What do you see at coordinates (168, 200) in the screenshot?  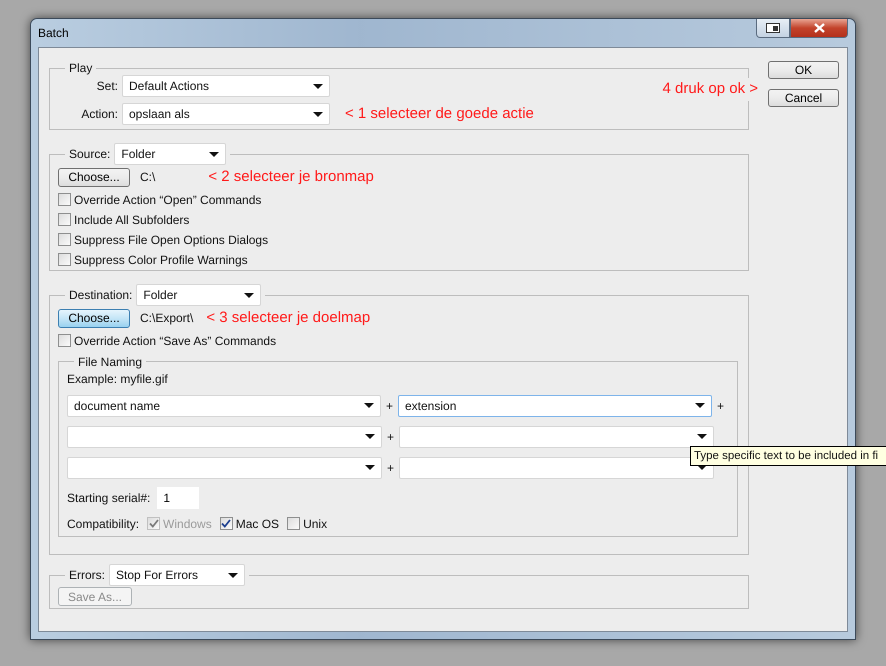 I see `checkbox-label: Override Action “Open” Commands` at bounding box center [168, 200].